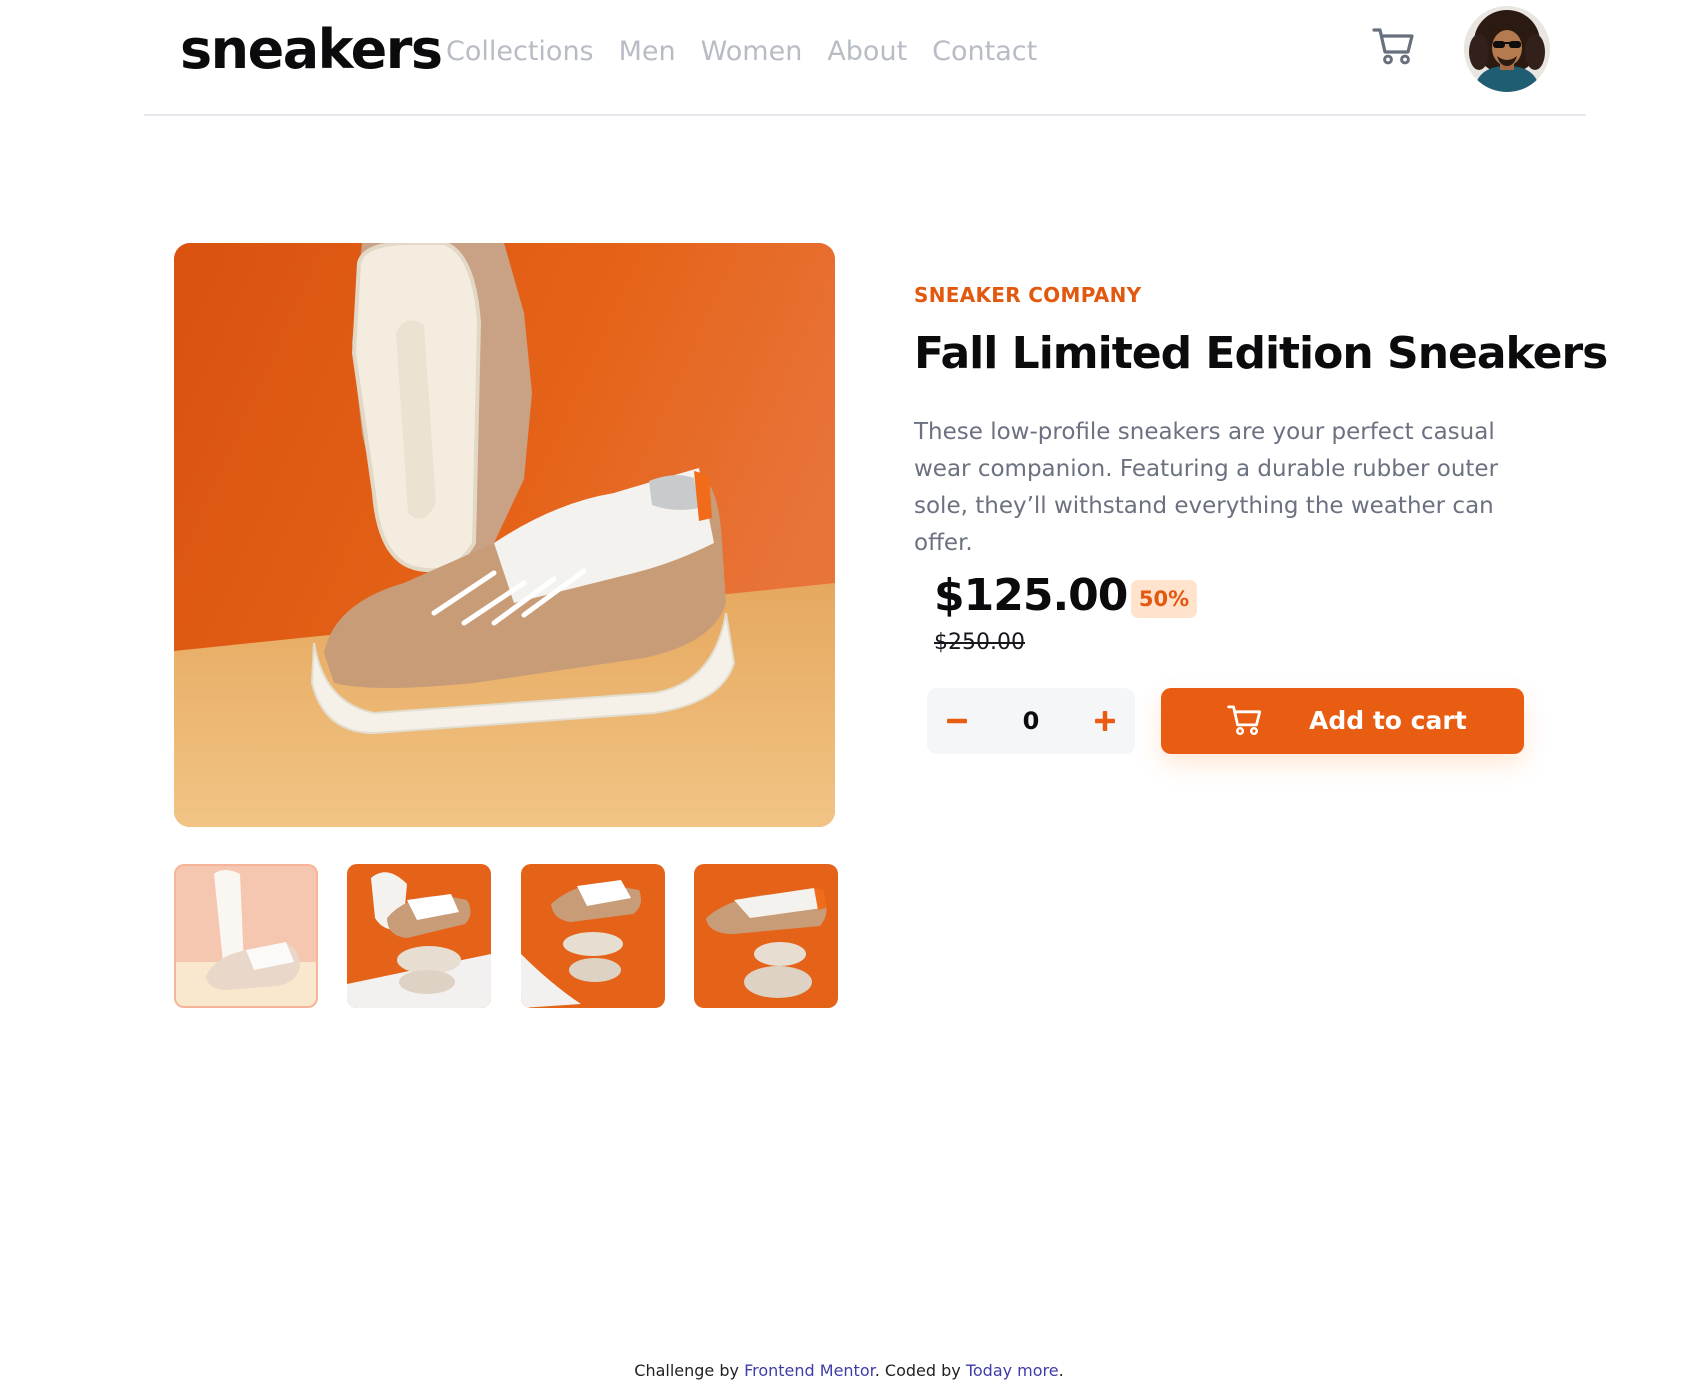 The height and width of the screenshot is (1398, 1698). I want to click on add-to-cart-label: Add to cart, so click(1388, 720).